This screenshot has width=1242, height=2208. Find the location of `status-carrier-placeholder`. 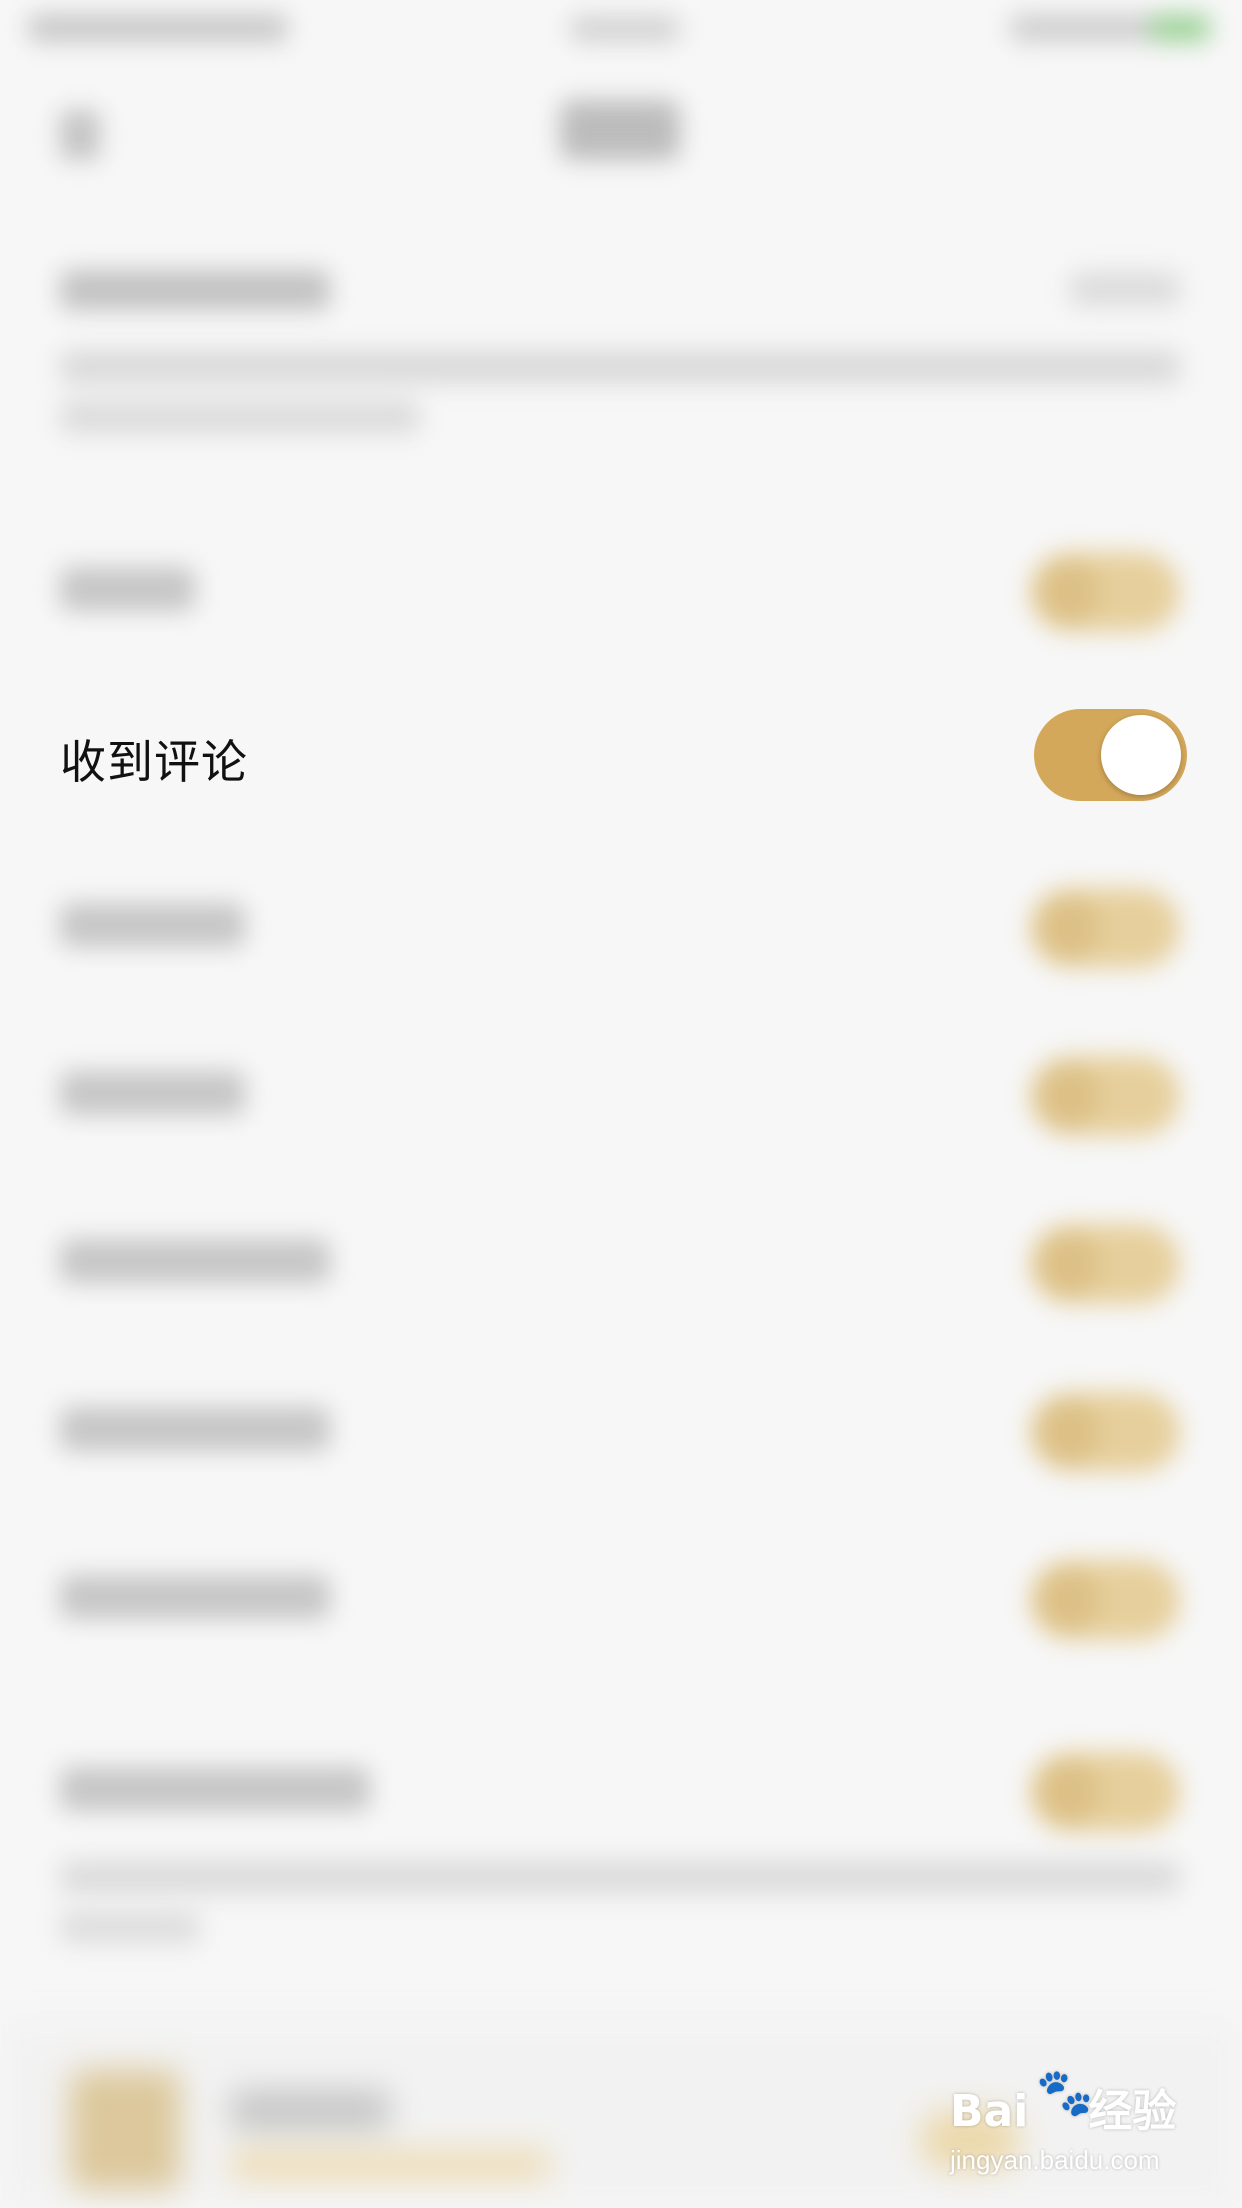

status-carrier-placeholder is located at coordinates (158, 28).